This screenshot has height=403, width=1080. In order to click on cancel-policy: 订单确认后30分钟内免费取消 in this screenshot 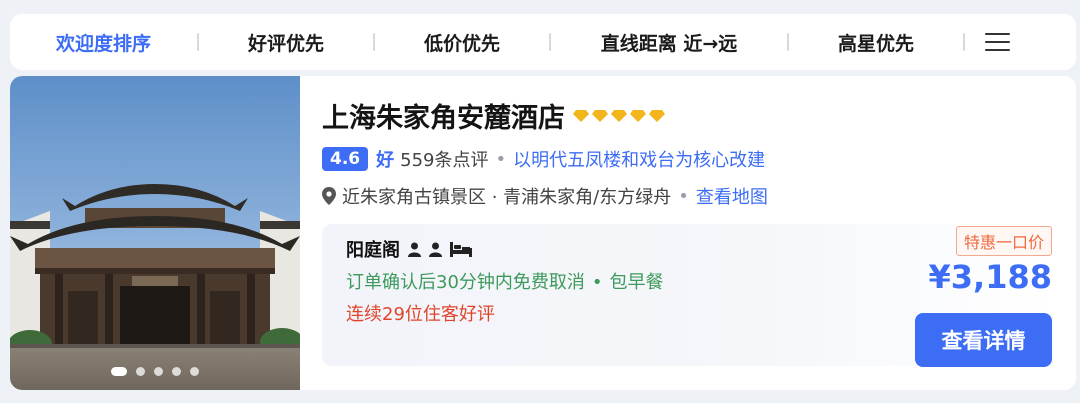, I will do `click(465, 282)`.